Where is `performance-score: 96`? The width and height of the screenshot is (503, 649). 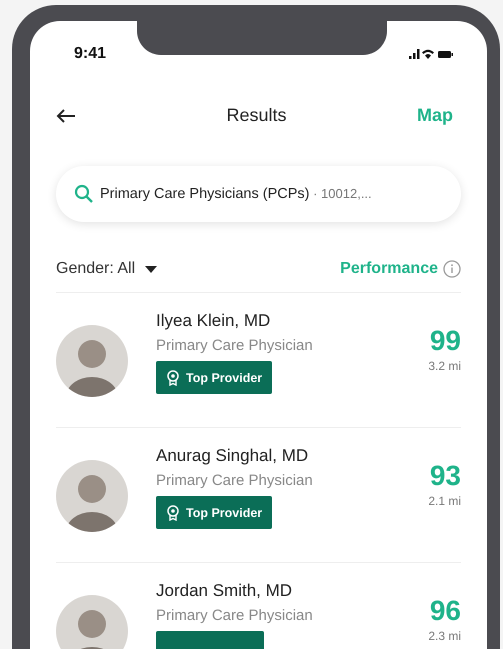 performance-score: 96 is located at coordinates (445, 611).